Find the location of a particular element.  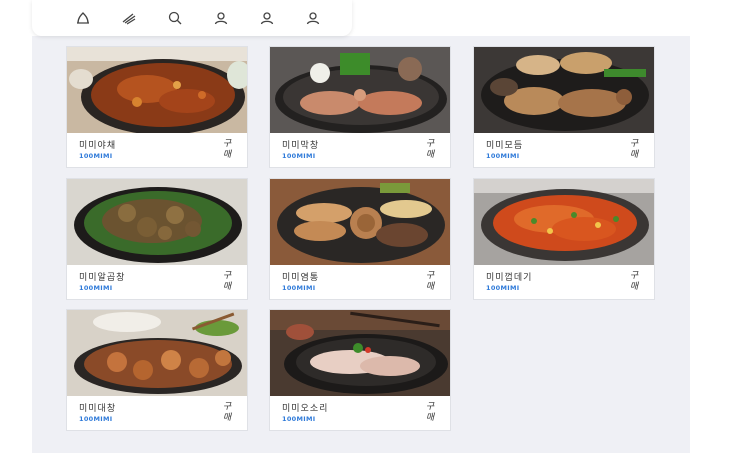

product-card: 미미모듬 100MIMI 구매 is located at coordinates (564, 107).